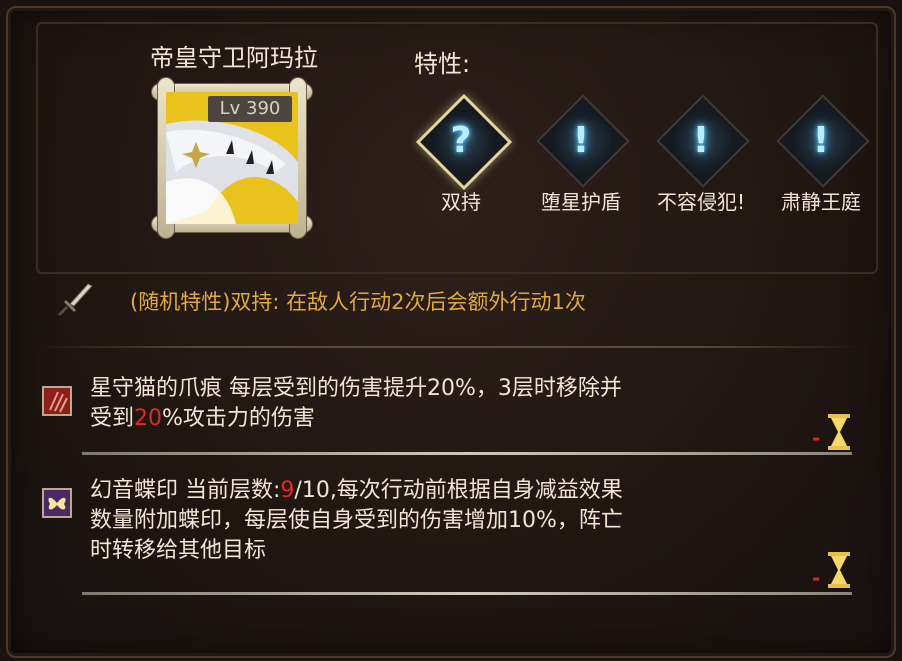  I want to click on effect-line: 幻音蝶印 当前层数:9/10,每次行动前根据自身减益效果, so click(356, 490).